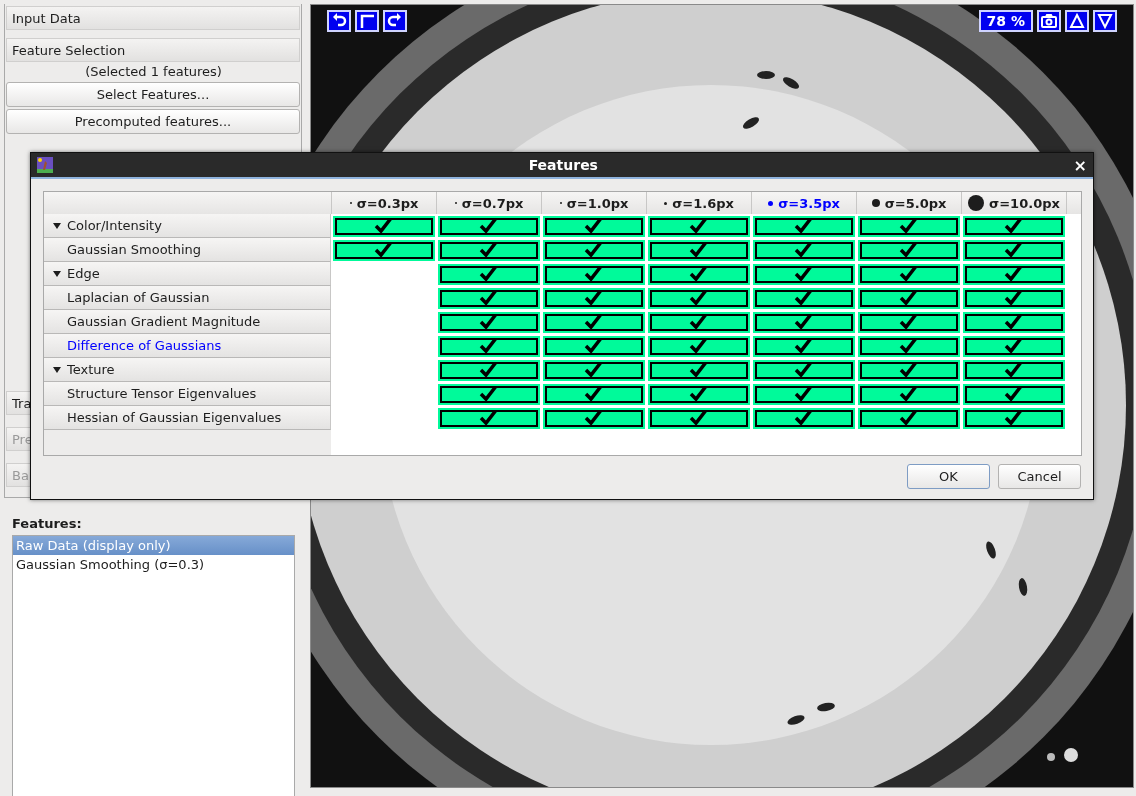 The height and width of the screenshot is (796, 1136). What do you see at coordinates (187, 322) in the screenshot?
I see `feature-row-label: Gaussian Gradient Magnitude` at bounding box center [187, 322].